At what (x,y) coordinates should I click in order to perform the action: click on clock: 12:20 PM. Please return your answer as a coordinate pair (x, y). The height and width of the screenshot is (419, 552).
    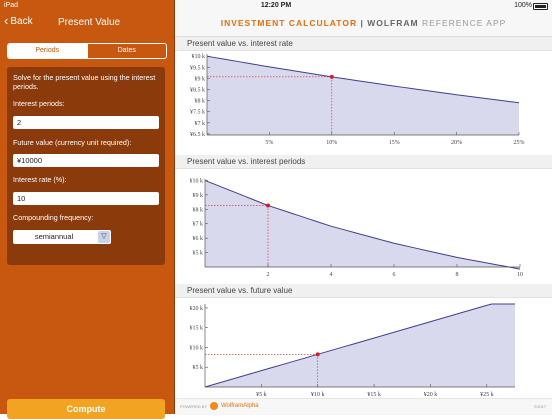
    Looking at the image, I should click on (276, 5).